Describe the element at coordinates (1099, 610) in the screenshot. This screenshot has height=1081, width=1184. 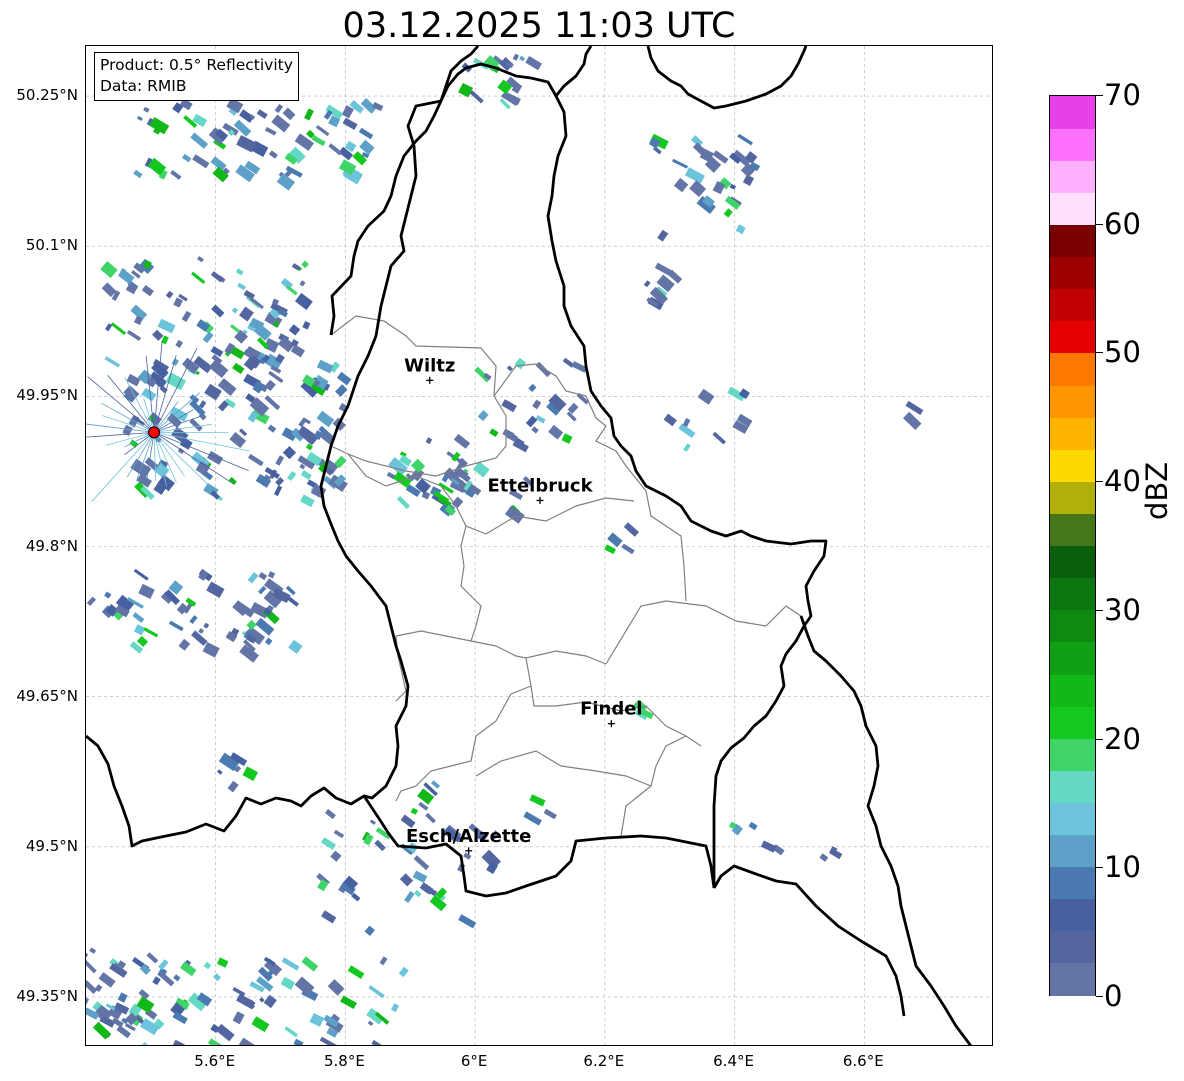
I see `colorbar-tick-mark` at that location.